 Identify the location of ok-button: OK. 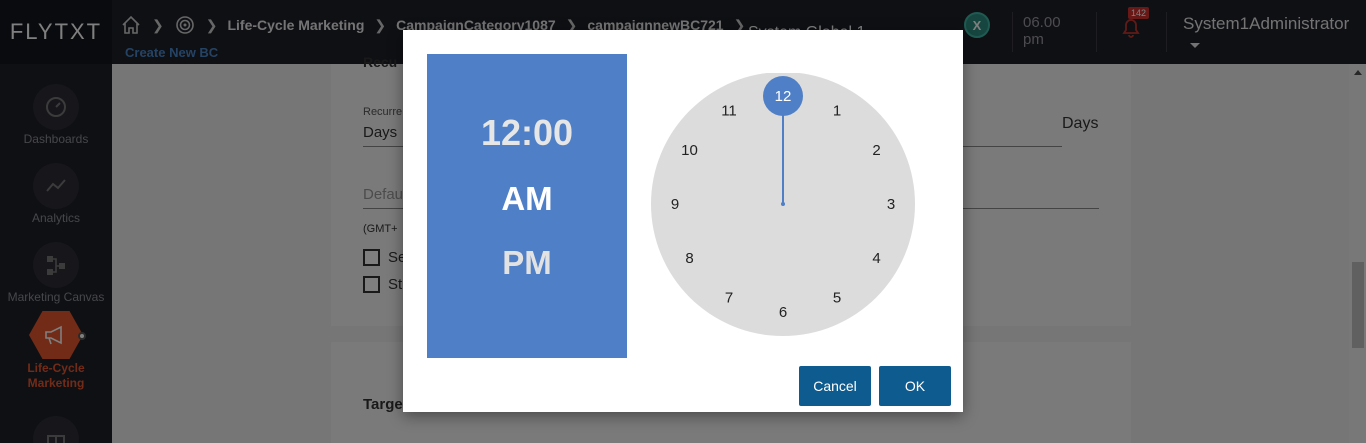
(915, 386).